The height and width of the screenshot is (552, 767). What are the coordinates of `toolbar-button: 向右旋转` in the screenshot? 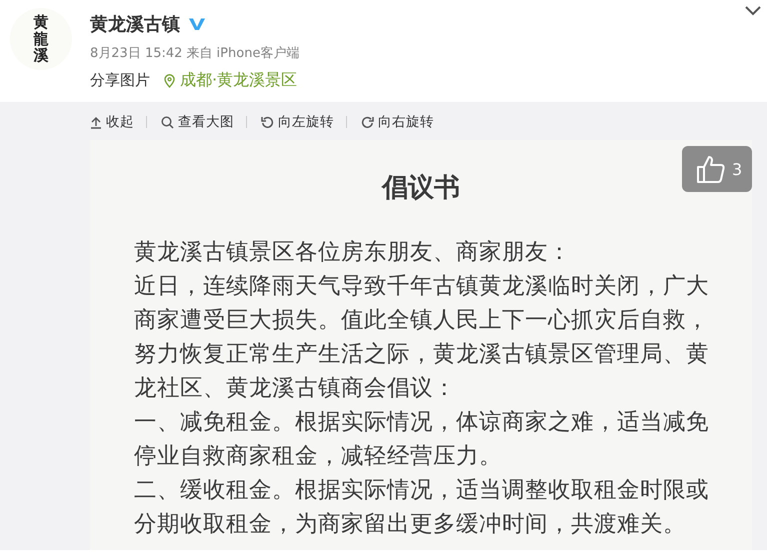 It's located at (402, 122).